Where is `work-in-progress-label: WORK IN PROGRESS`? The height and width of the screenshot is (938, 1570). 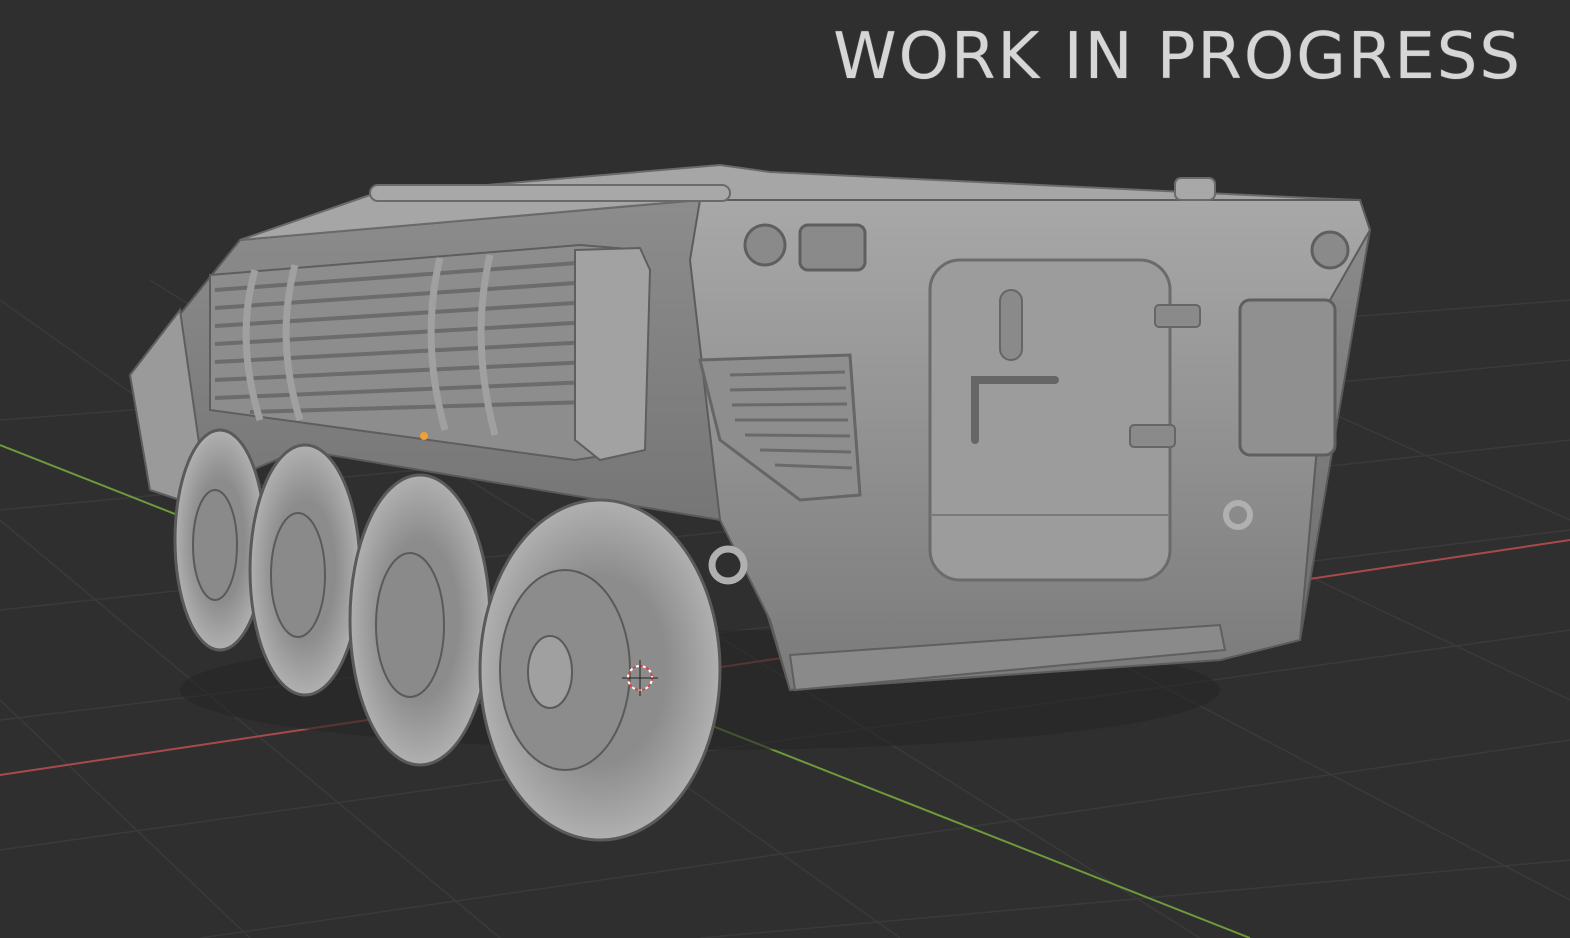
work-in-progress-label: WORK IN PROGRESS is located at coordinates (1177, 57).